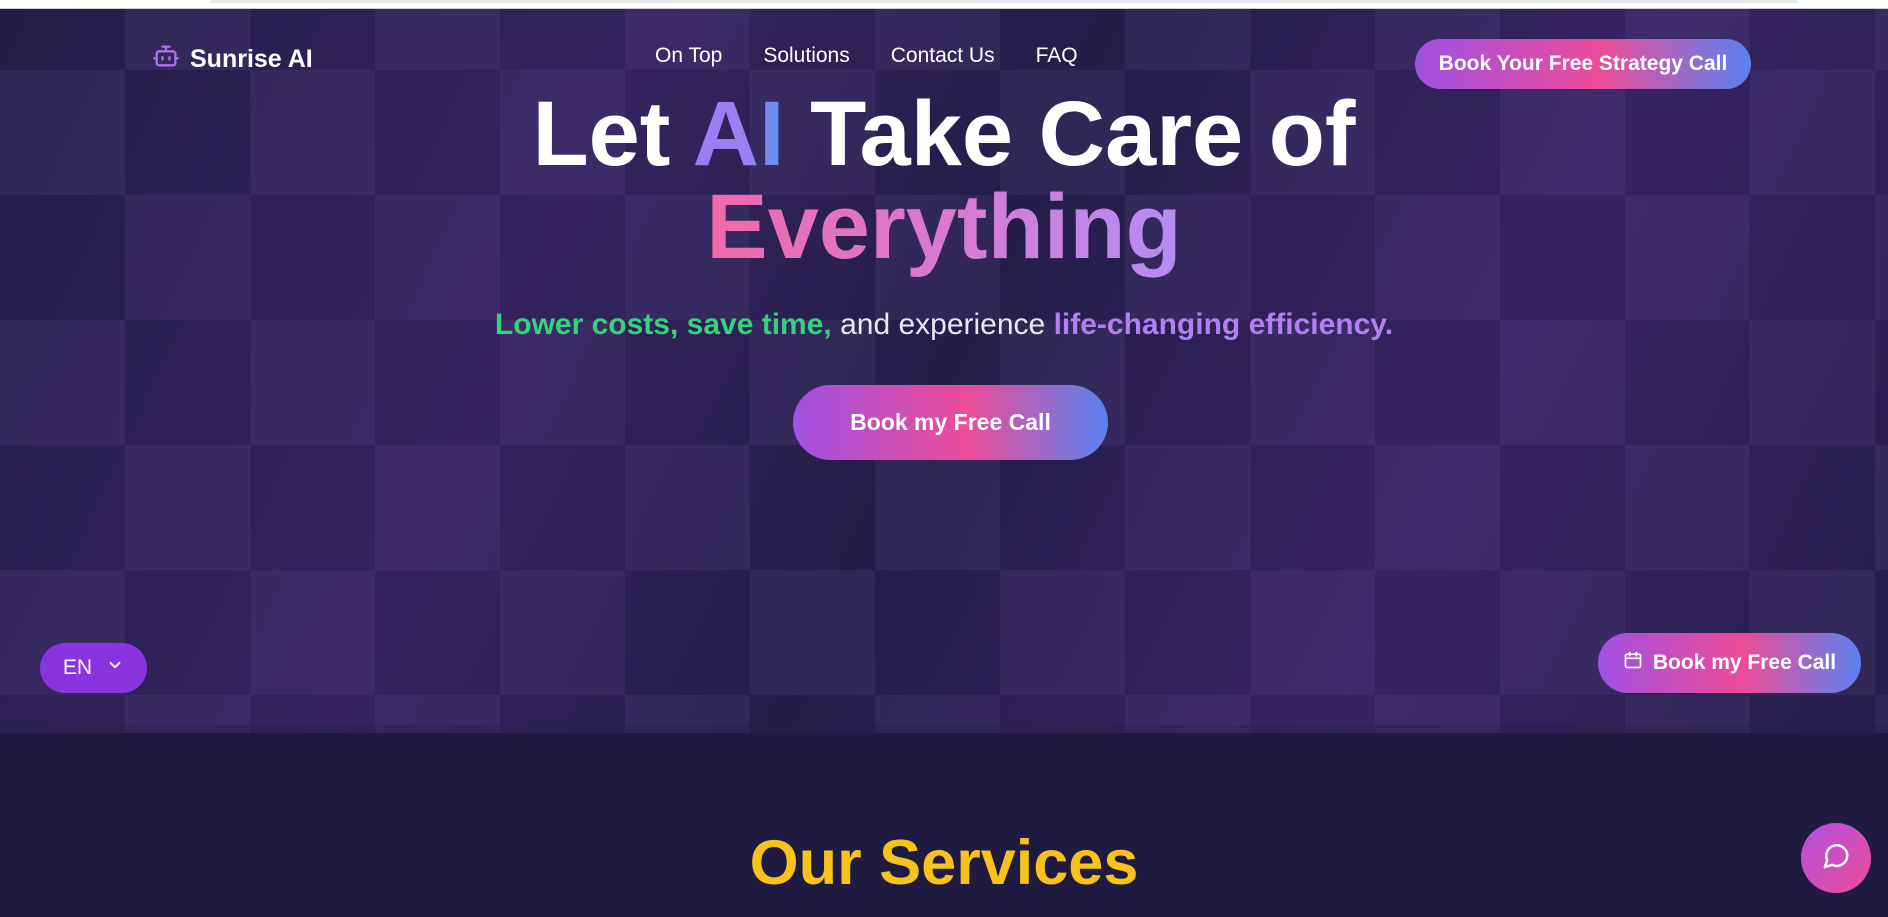  What do you see at coordinates (1223, 324) in the screenshot?
I see `subtitle-purple: life-changing efficiency.` at bounding box center [1223, 324].